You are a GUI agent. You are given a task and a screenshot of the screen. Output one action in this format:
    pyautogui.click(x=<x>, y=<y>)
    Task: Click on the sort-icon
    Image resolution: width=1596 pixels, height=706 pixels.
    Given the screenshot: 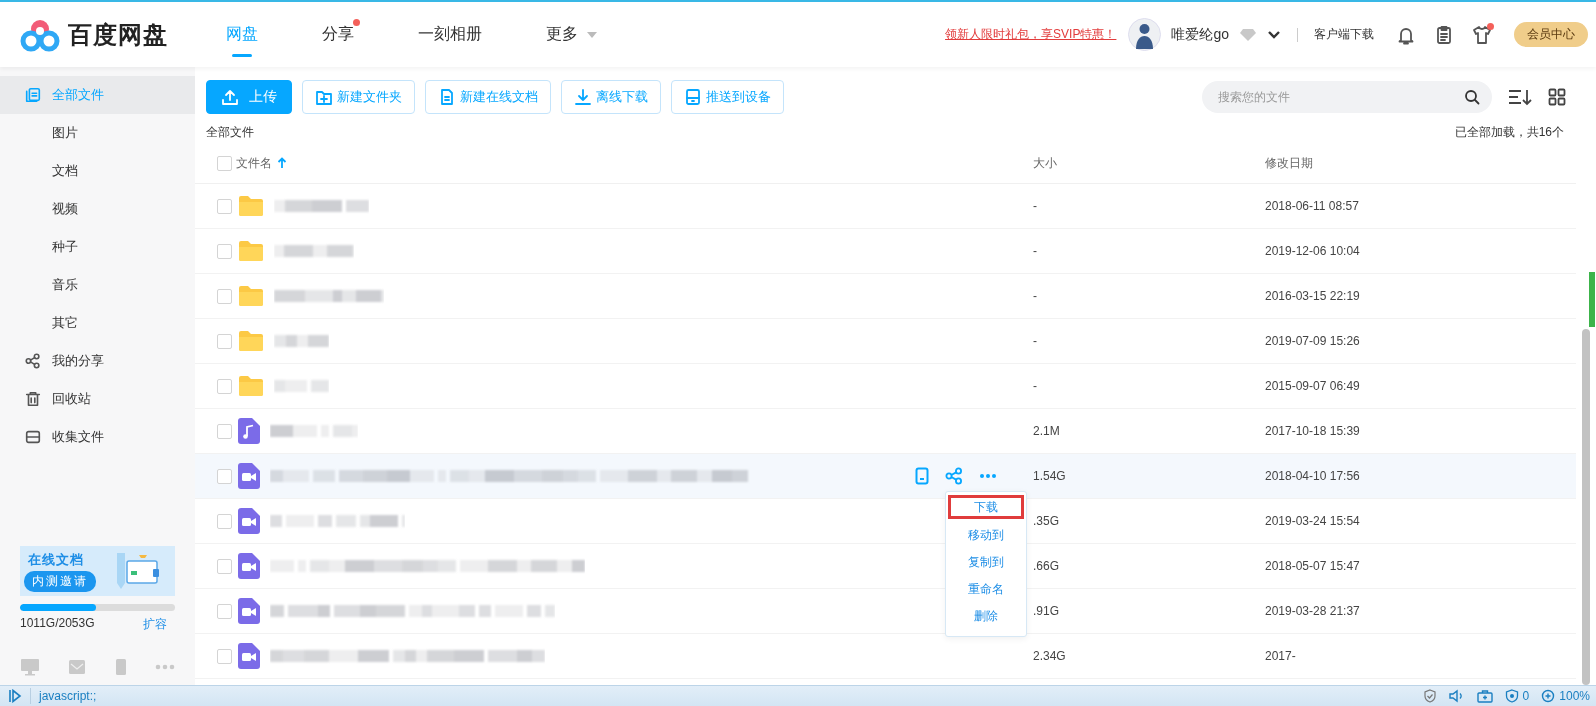 What is the action you would take?
    pyautogui.click(x=1520, y=96)
    